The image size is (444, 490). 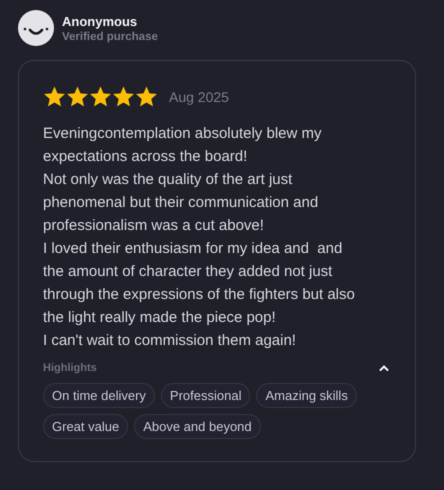 I want to click on avatar-icon, so click(x=36, y=28).